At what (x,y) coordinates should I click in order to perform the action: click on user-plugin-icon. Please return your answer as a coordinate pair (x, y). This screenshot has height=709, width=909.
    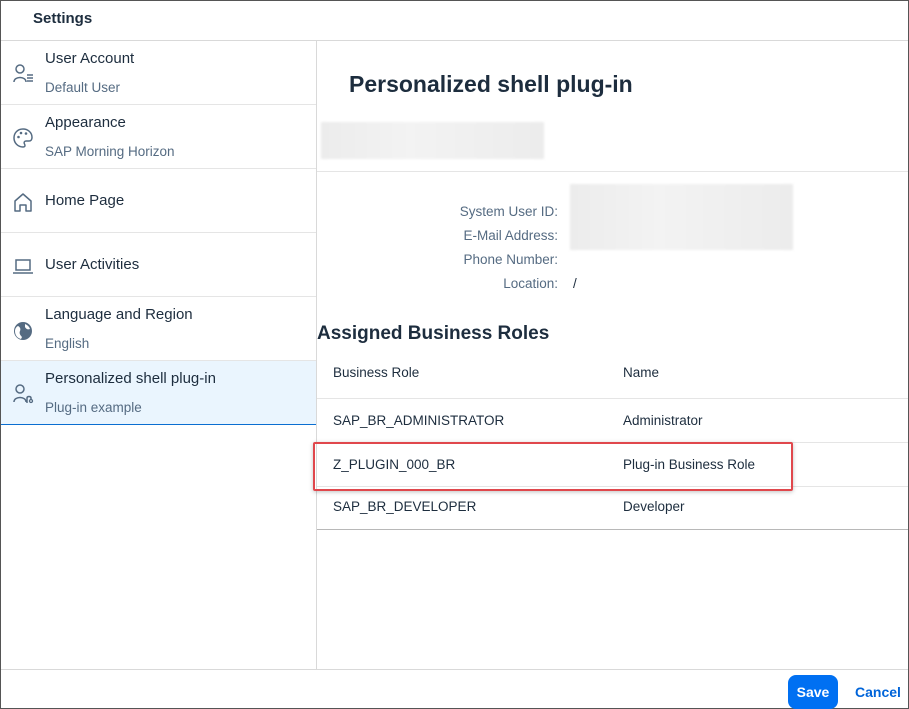
    Looking at the image, I should click on (23, 394).